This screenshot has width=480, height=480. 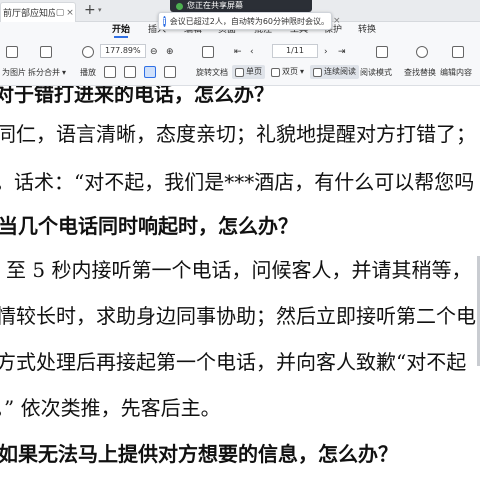 I want to click on tab-close-icon: ×, so click(x=70, y=13).